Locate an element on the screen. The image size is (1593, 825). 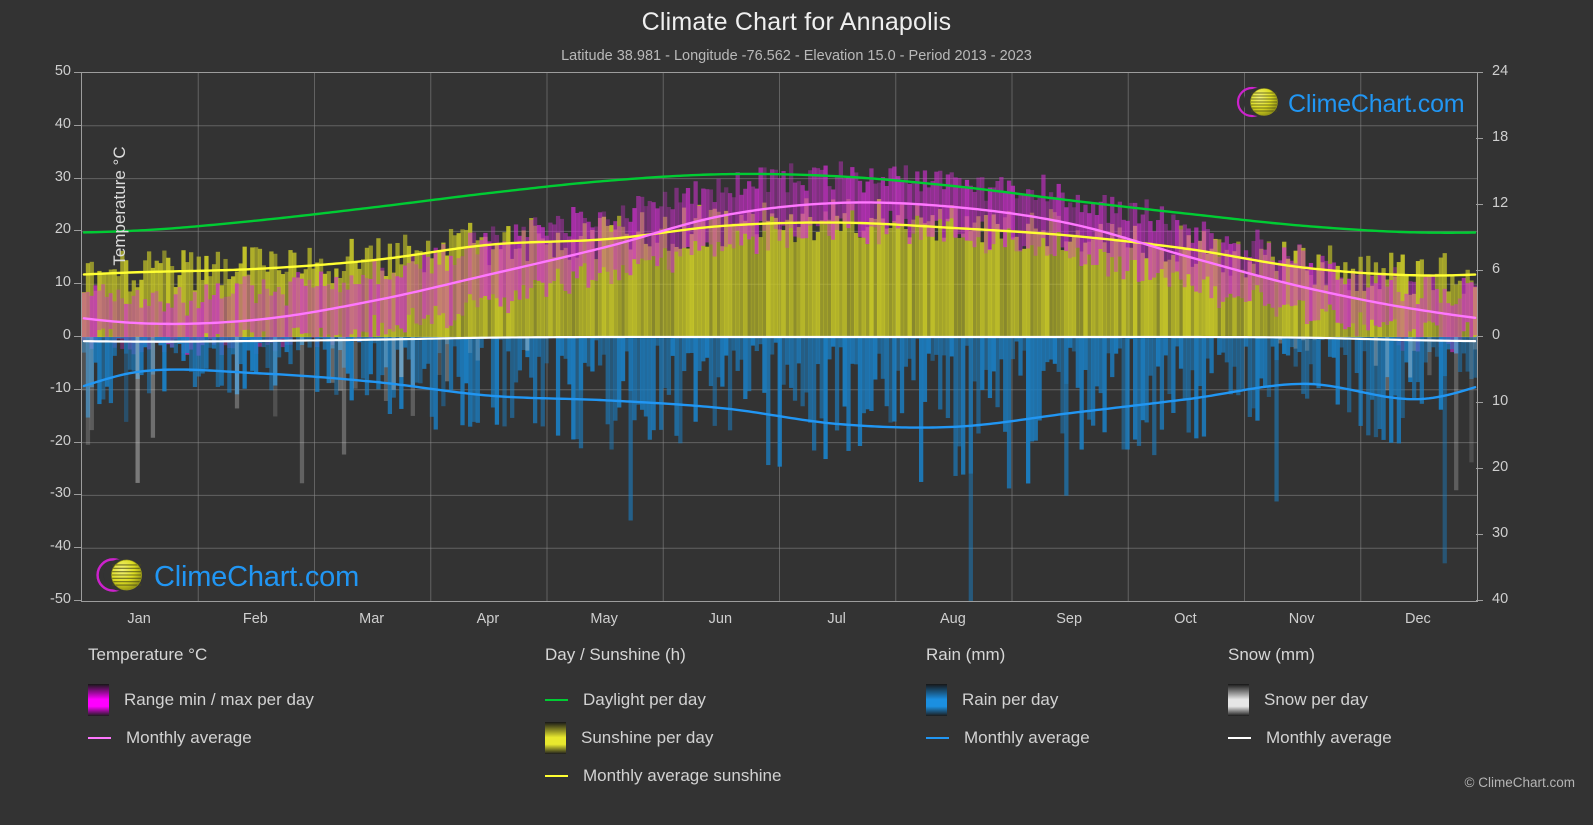
legend-item: Snow per day is located at coordinates (1310, 700).